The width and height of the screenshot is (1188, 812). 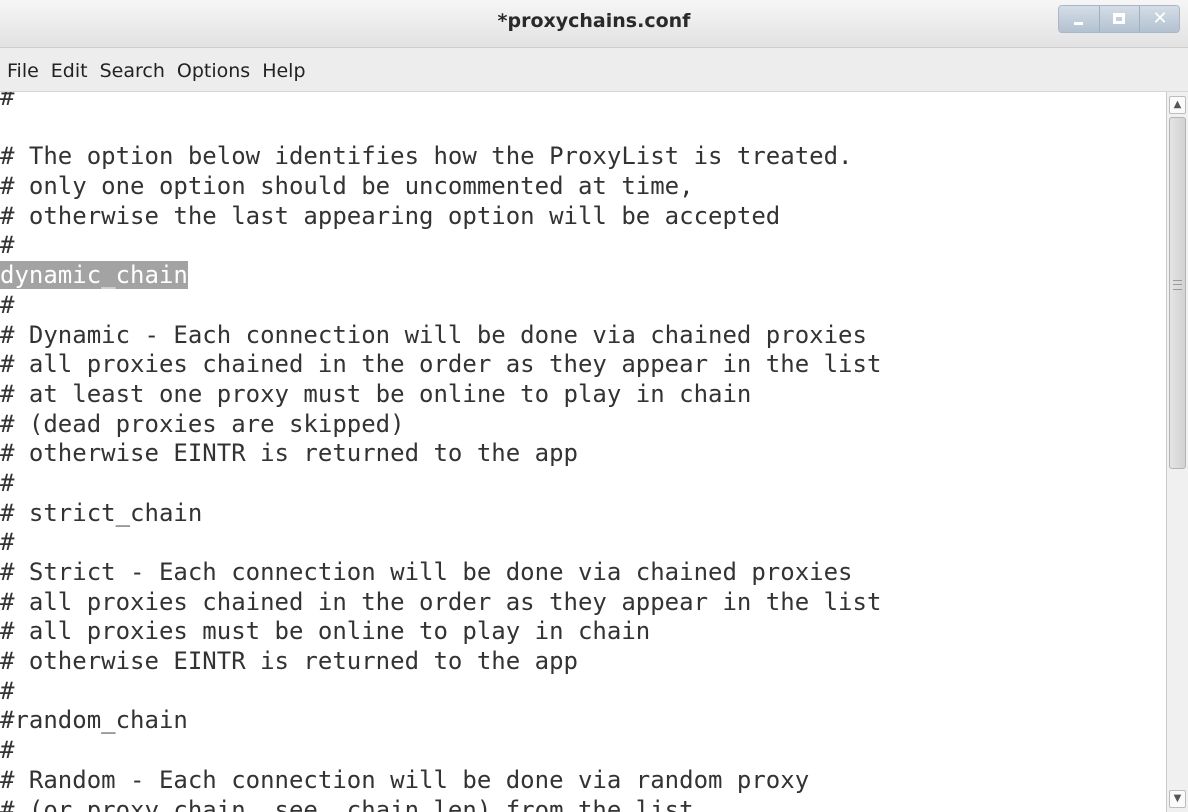 I want to click on chevron-down-icon: ▼, so click(x=1177, y=798).